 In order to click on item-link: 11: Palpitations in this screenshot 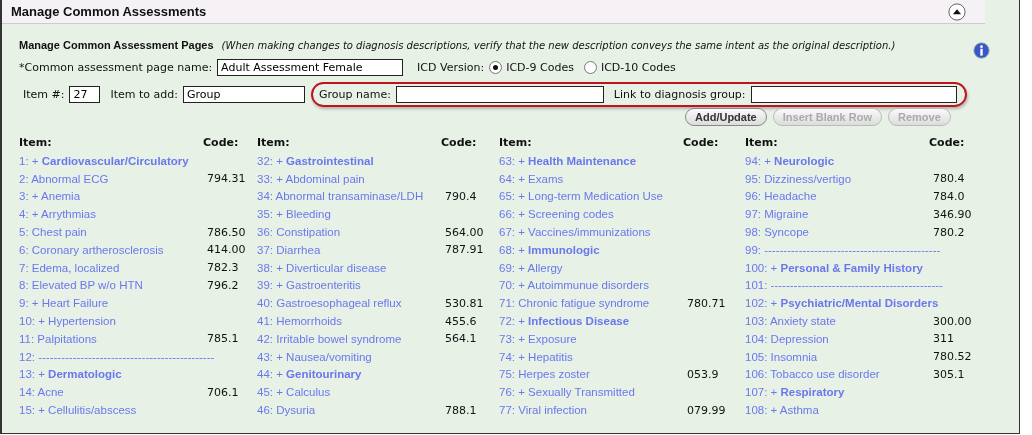, I will do `click(113, 338)`.